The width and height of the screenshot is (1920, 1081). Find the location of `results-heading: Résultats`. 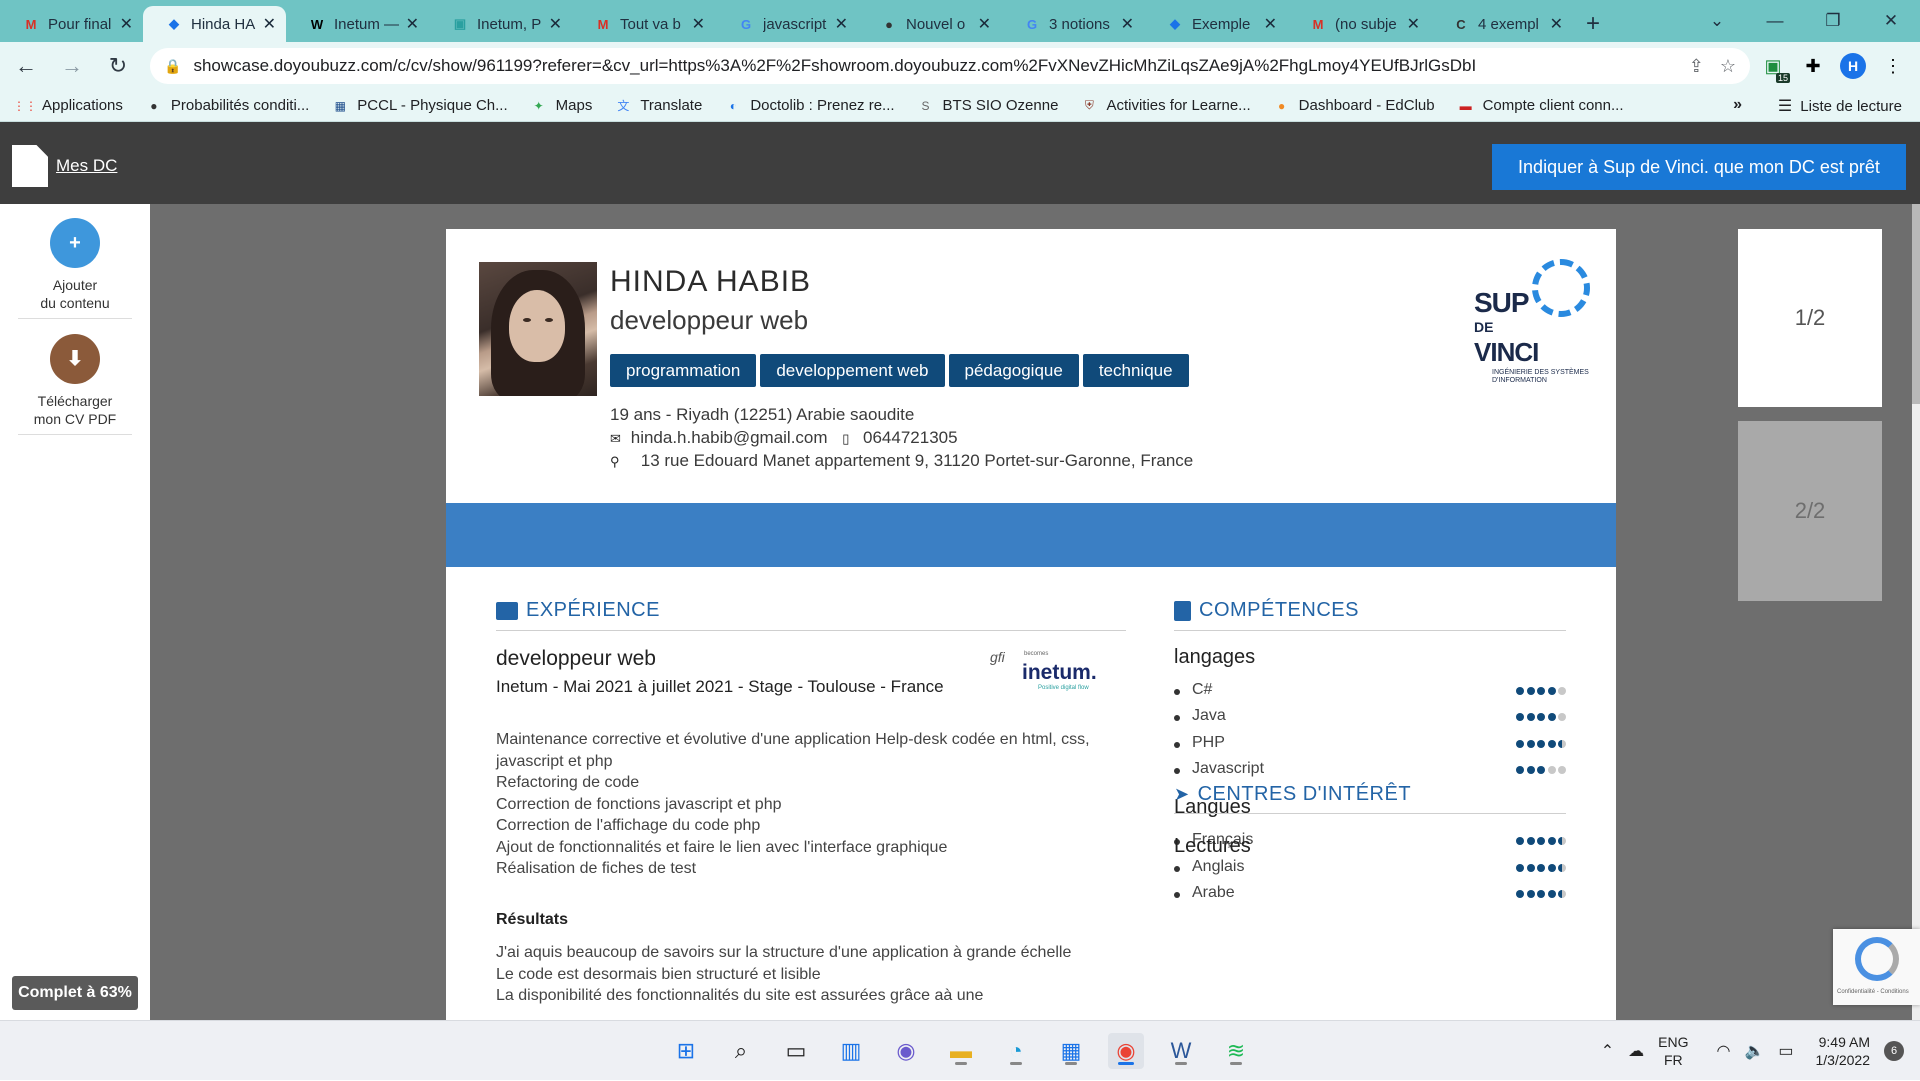

results-heading: Résultats is located at coordinates (532, 919).